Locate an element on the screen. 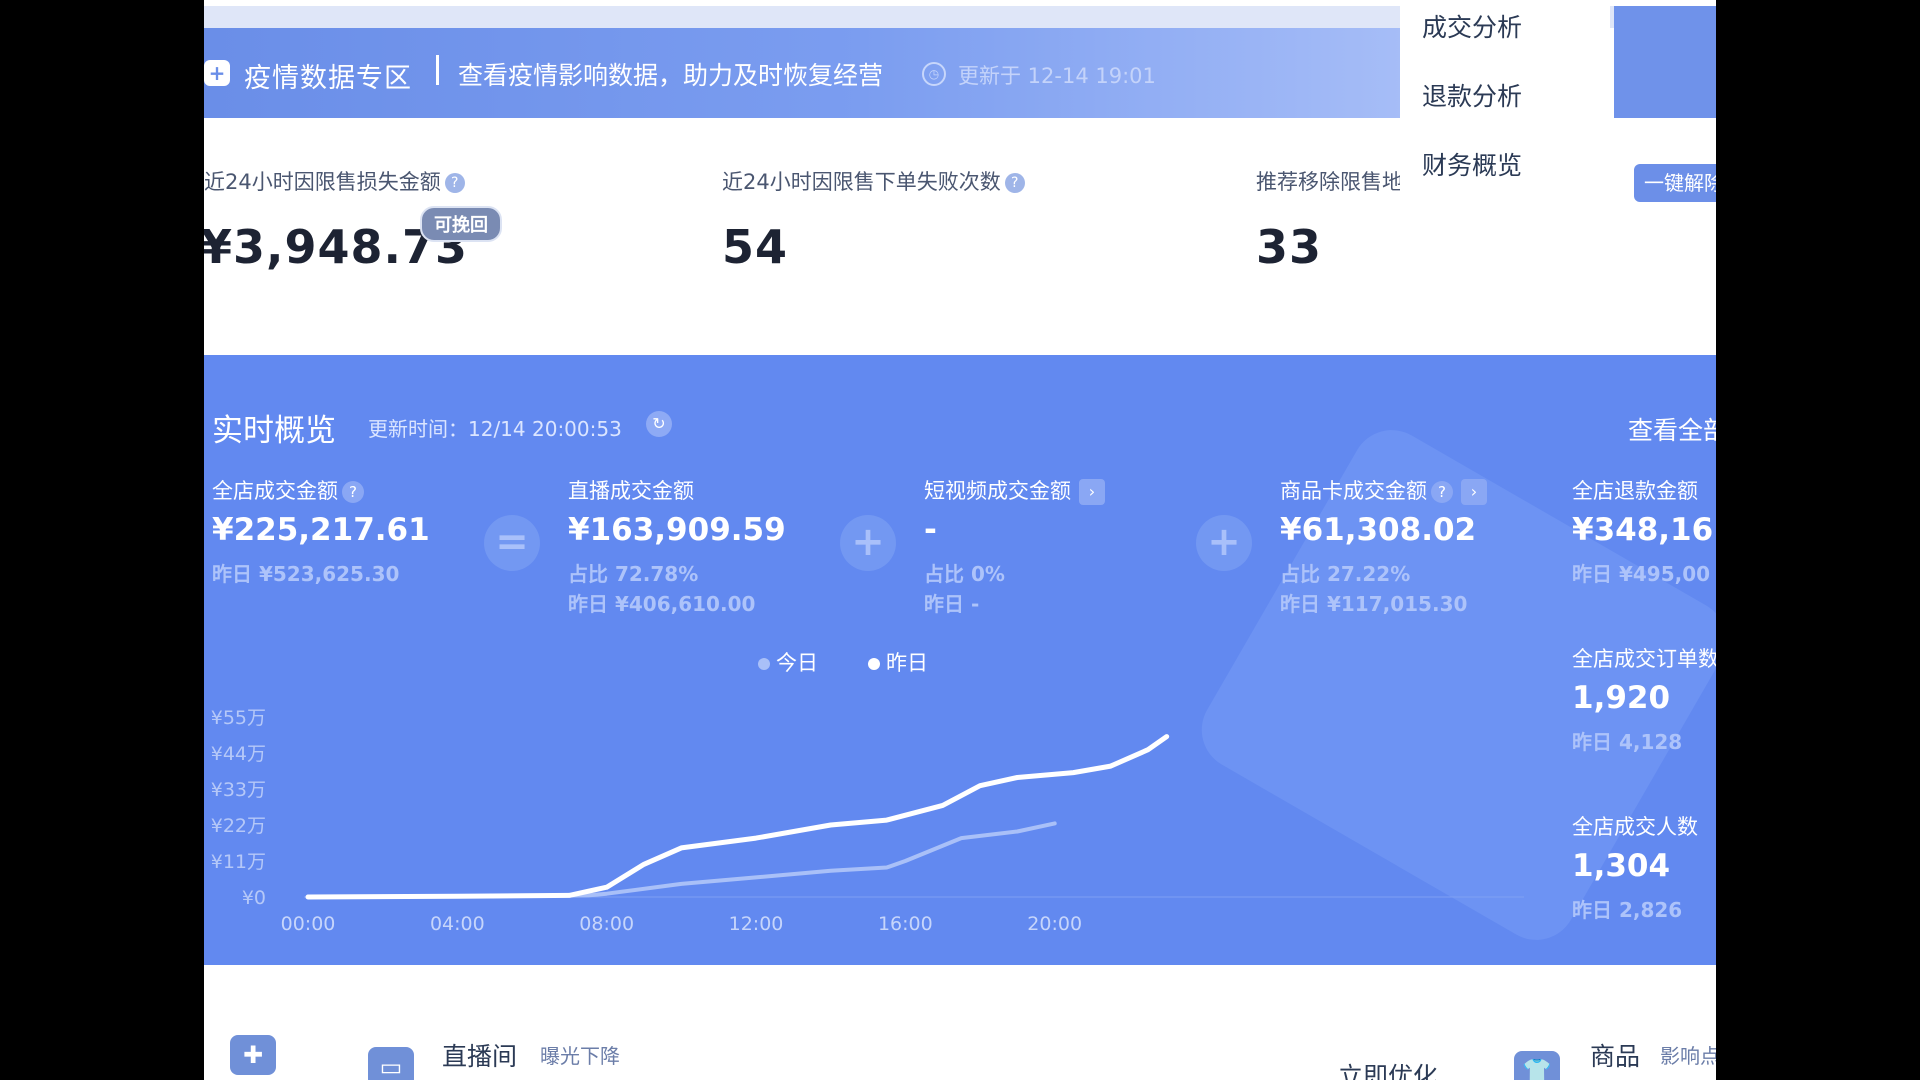 This screenshot has width=1920, height=1080. diagnostics-section: ✚ ▭ 直播间 曝光下降 立即优化 👕 商品 影响点 is located at coordinates (960, 1022).